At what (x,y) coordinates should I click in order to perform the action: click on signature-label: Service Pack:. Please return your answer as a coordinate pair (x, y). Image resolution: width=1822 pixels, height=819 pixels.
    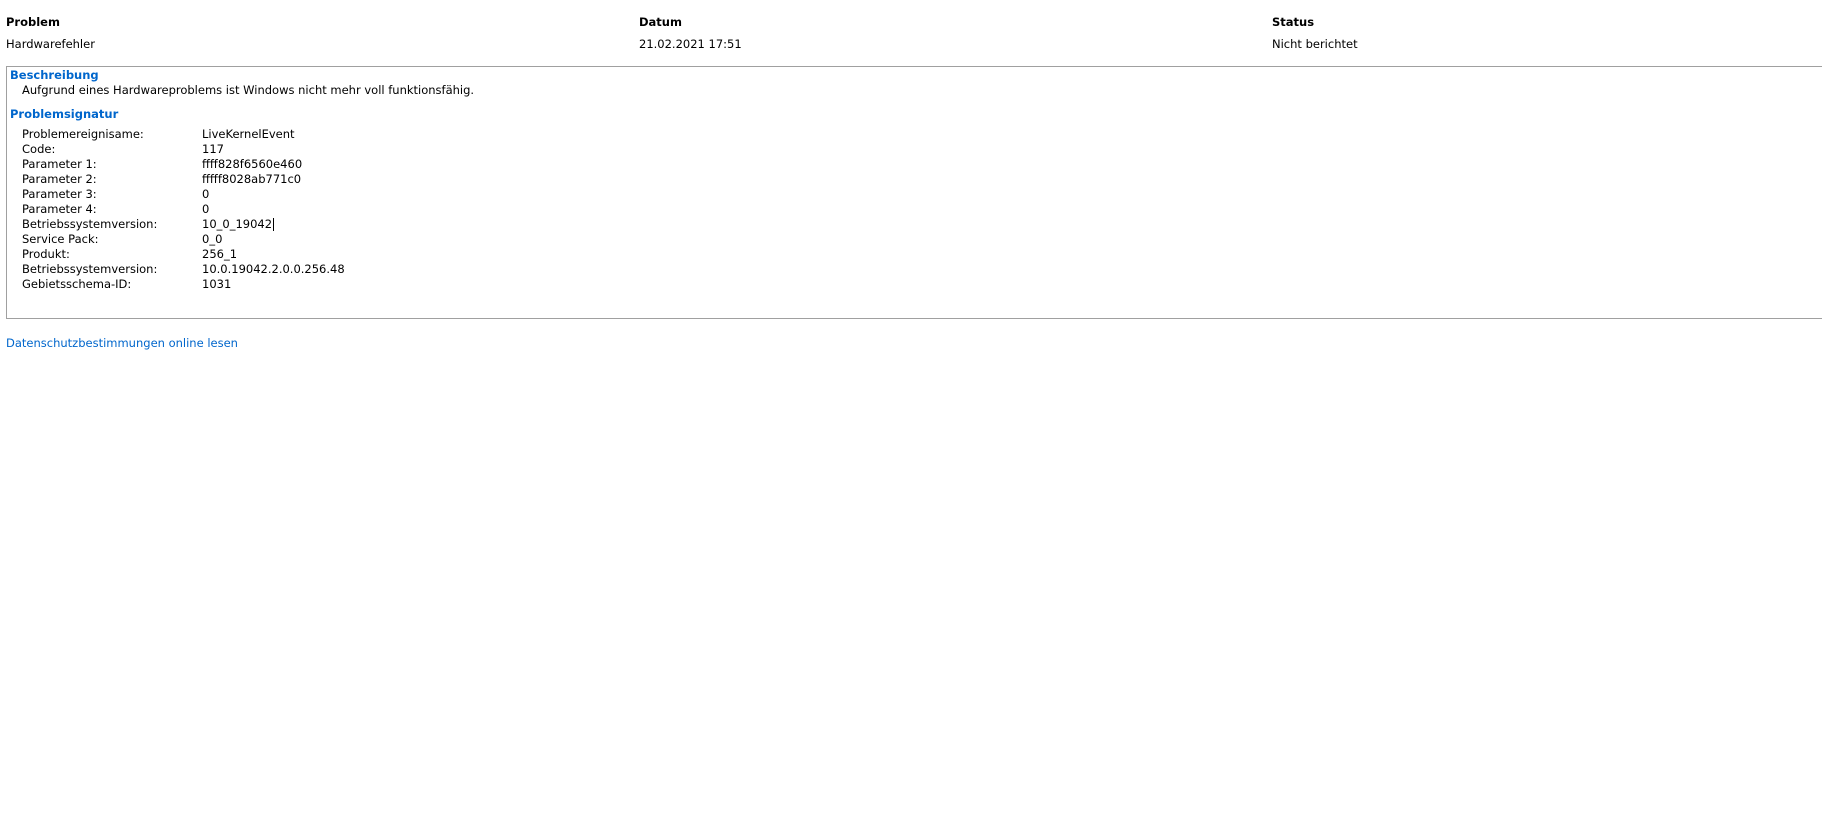
    Looking at the image, I should click on (60, 239).